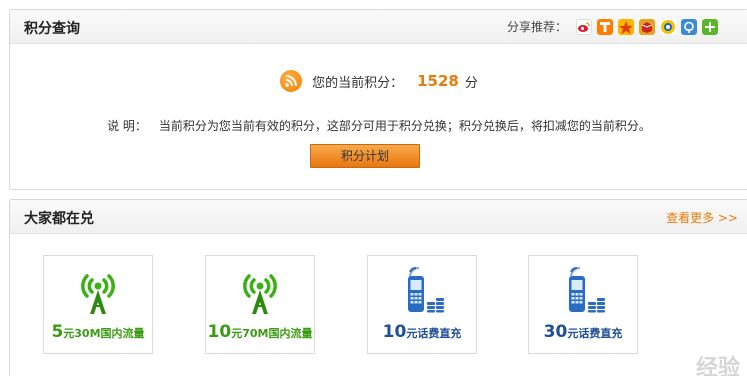  I want to click on exchange-item-card: 5元30M国内流量, so click(98, 304).